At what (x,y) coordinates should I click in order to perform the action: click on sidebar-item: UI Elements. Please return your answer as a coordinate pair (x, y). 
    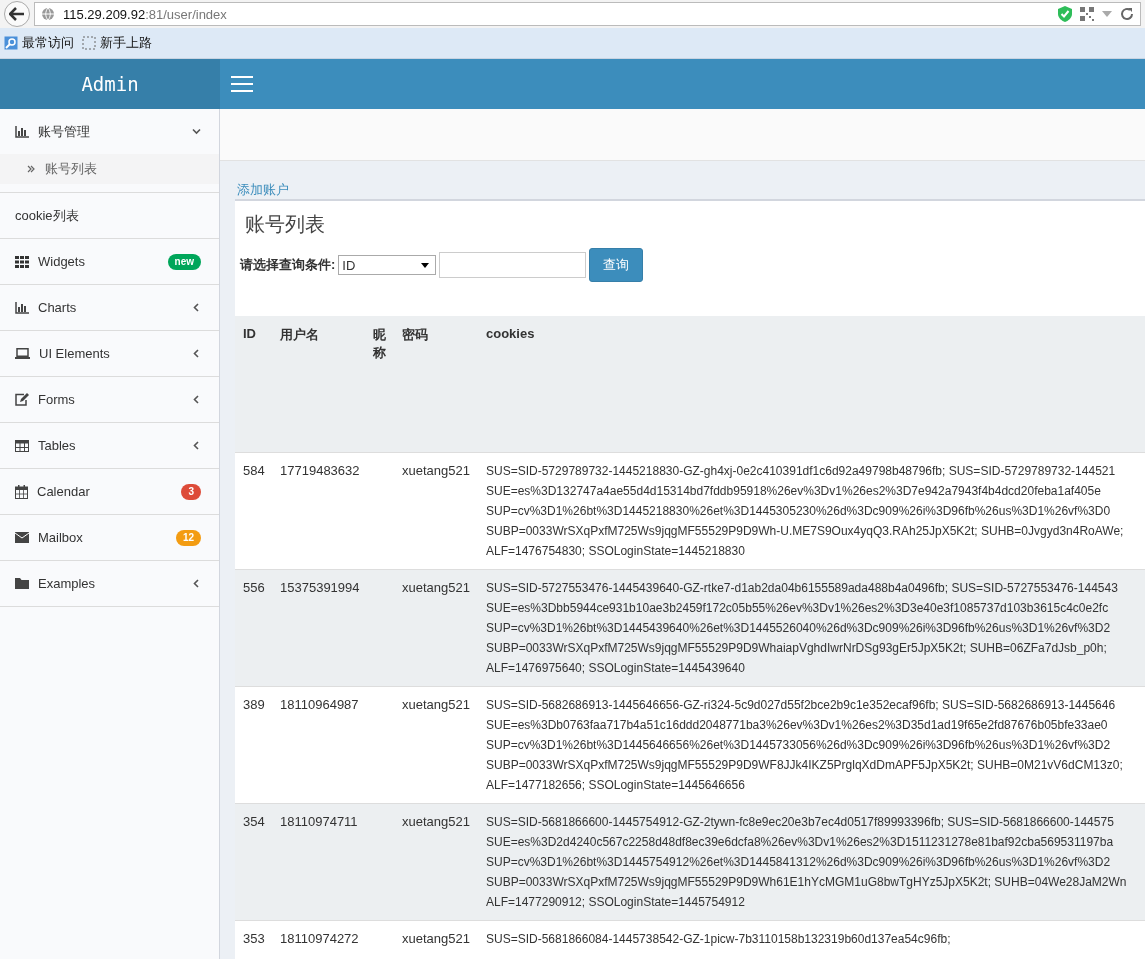
    Looking at the image, I should click on (109, 353).